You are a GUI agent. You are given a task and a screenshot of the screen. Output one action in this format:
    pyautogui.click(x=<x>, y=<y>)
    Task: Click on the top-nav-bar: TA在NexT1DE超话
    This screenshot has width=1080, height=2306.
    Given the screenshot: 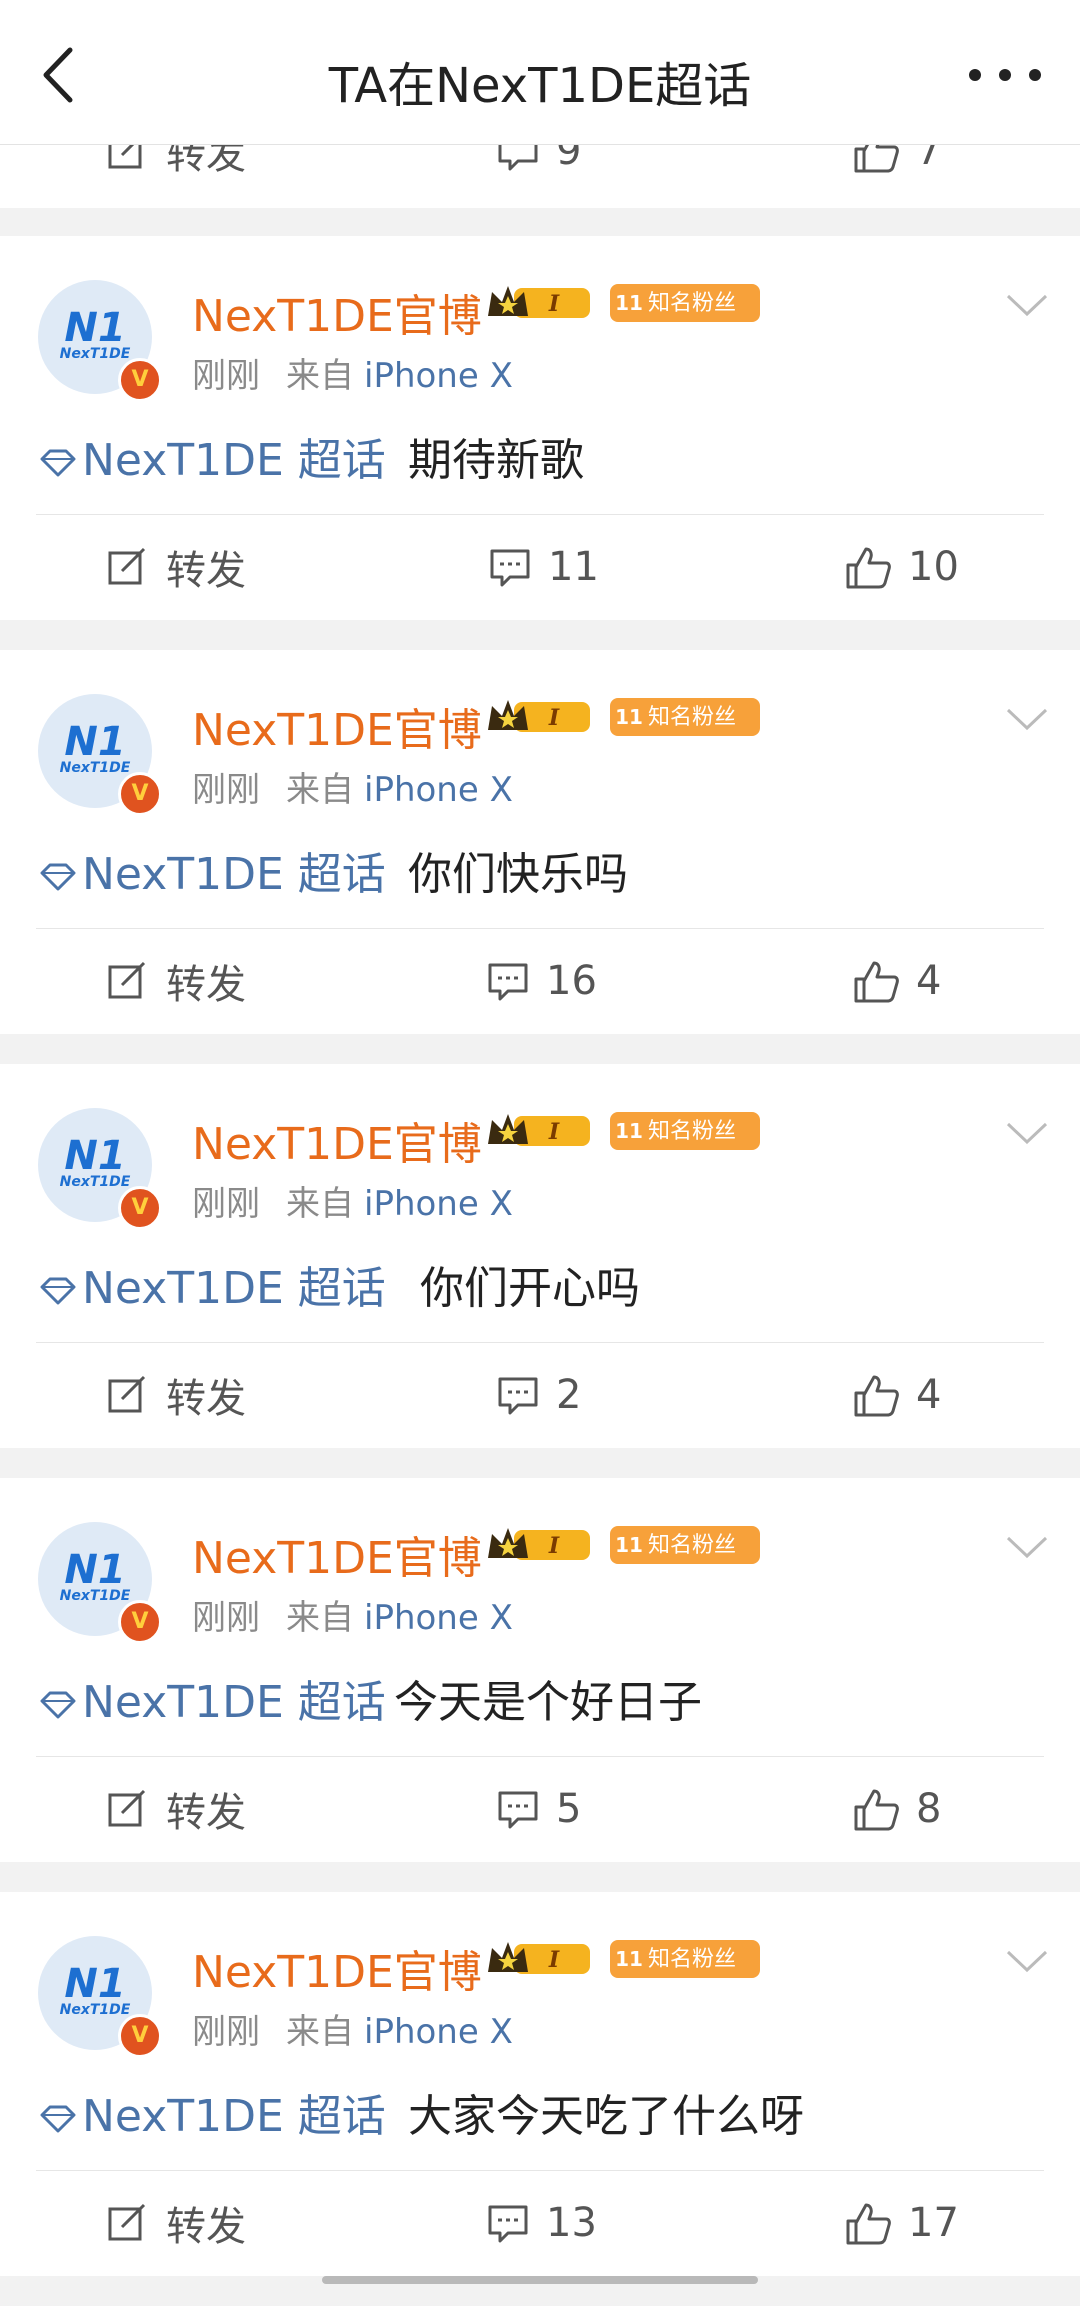 What is the action you would take?
    pyautogui.click(x=540, y=72)
    